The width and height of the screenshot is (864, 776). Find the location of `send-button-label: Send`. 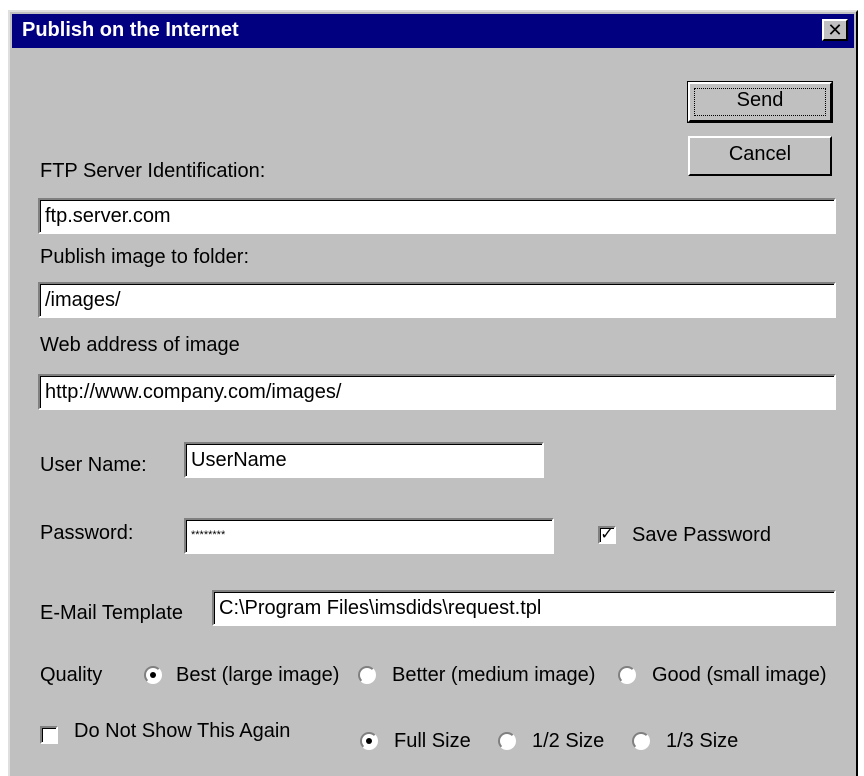

send-button-label: Send is located at coordinates (760, 100).